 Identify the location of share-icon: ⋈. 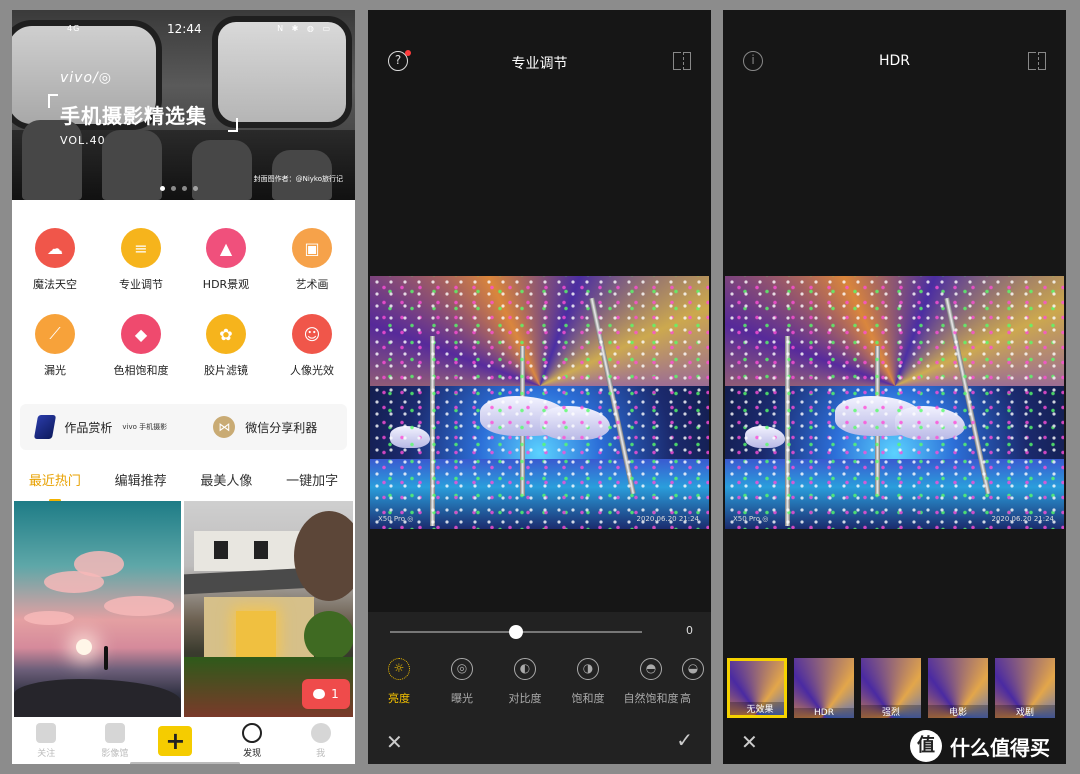
(224, 427).